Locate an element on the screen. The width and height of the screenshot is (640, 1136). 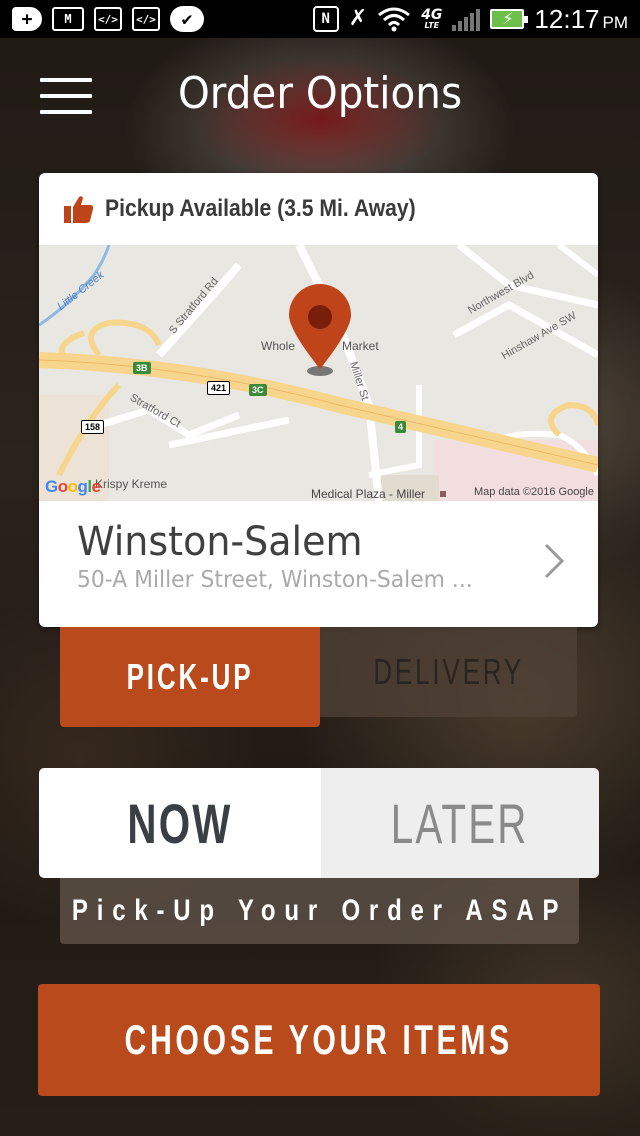
store-city: Winston-Salem is located at coordinates (220, 542).